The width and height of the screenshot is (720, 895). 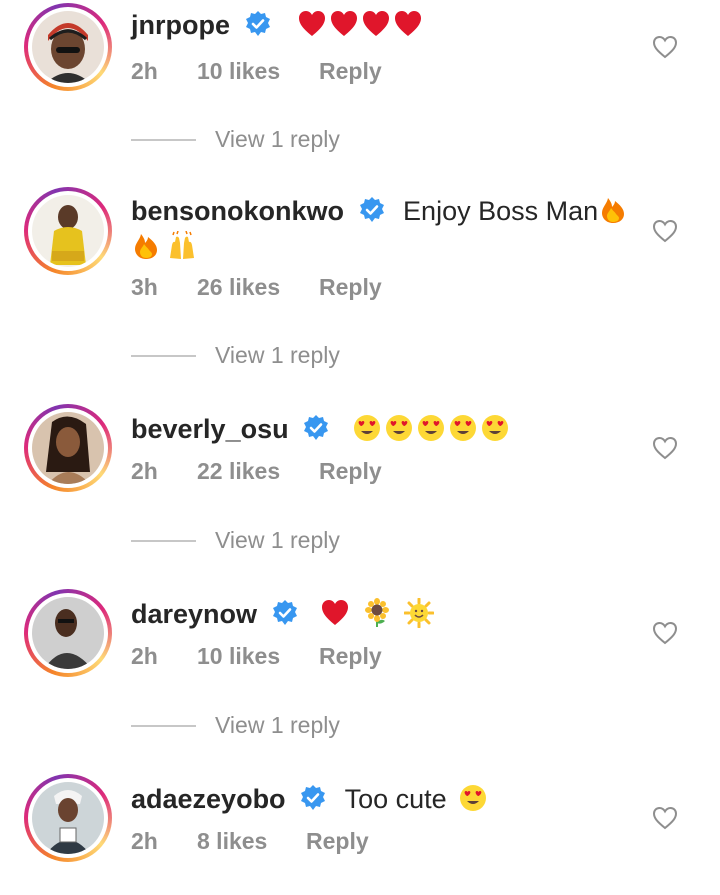 I want to click on sun-with-face-icon, so click(x=419, y=613).